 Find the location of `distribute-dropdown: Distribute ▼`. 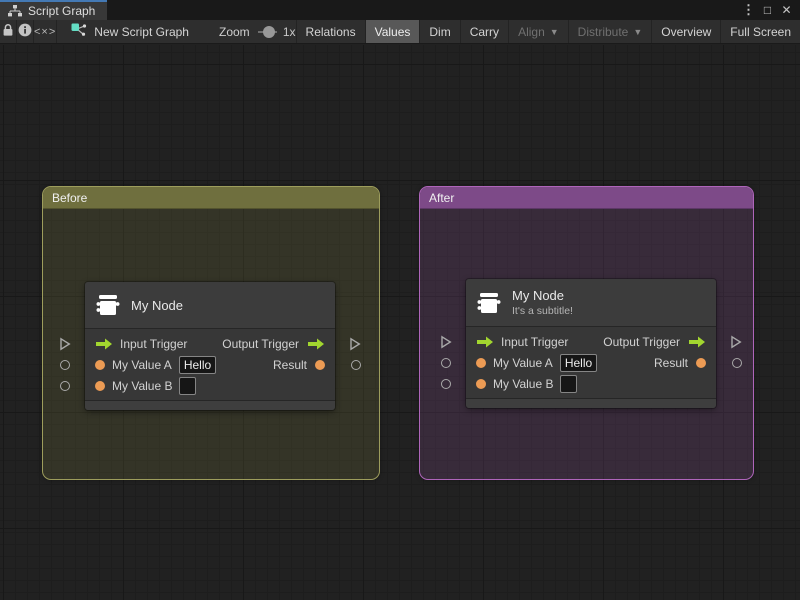

distribute-dropdown: Distribute ▼ is located at coordinates (609, 31).